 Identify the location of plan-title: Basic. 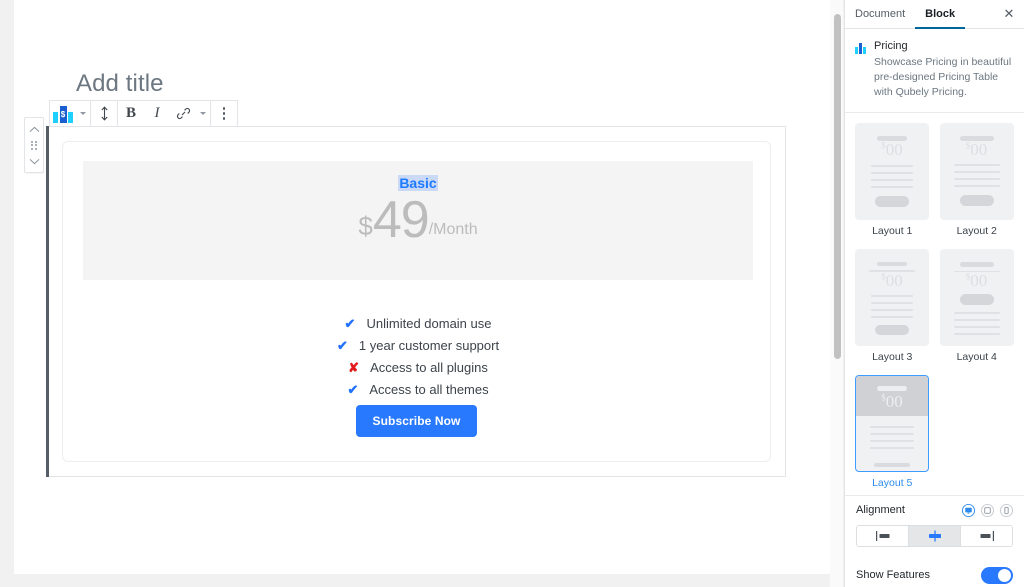
(418, 183).